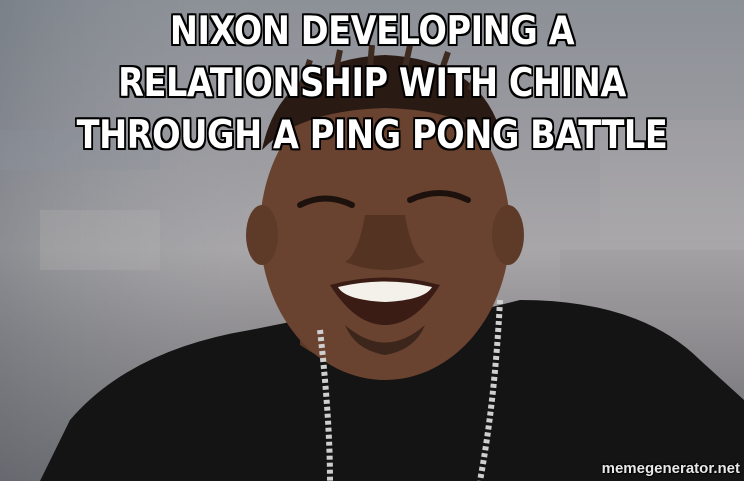 The width and height of the screenshot is (744, 481). What do you see at coordinates (670, 468) in the screenshot?
I see `watermark: memegenerator.net` at bounding box center [670, 468].